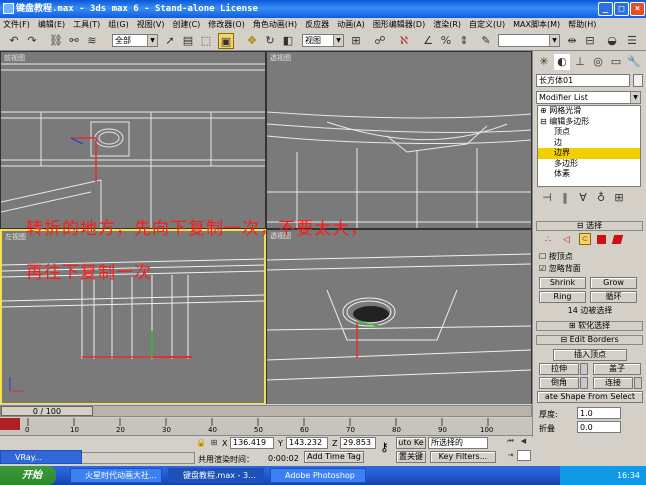 This screenshot has height=485, width=646. I want to click on create-tab-icon: ✳, so click(544, 62).